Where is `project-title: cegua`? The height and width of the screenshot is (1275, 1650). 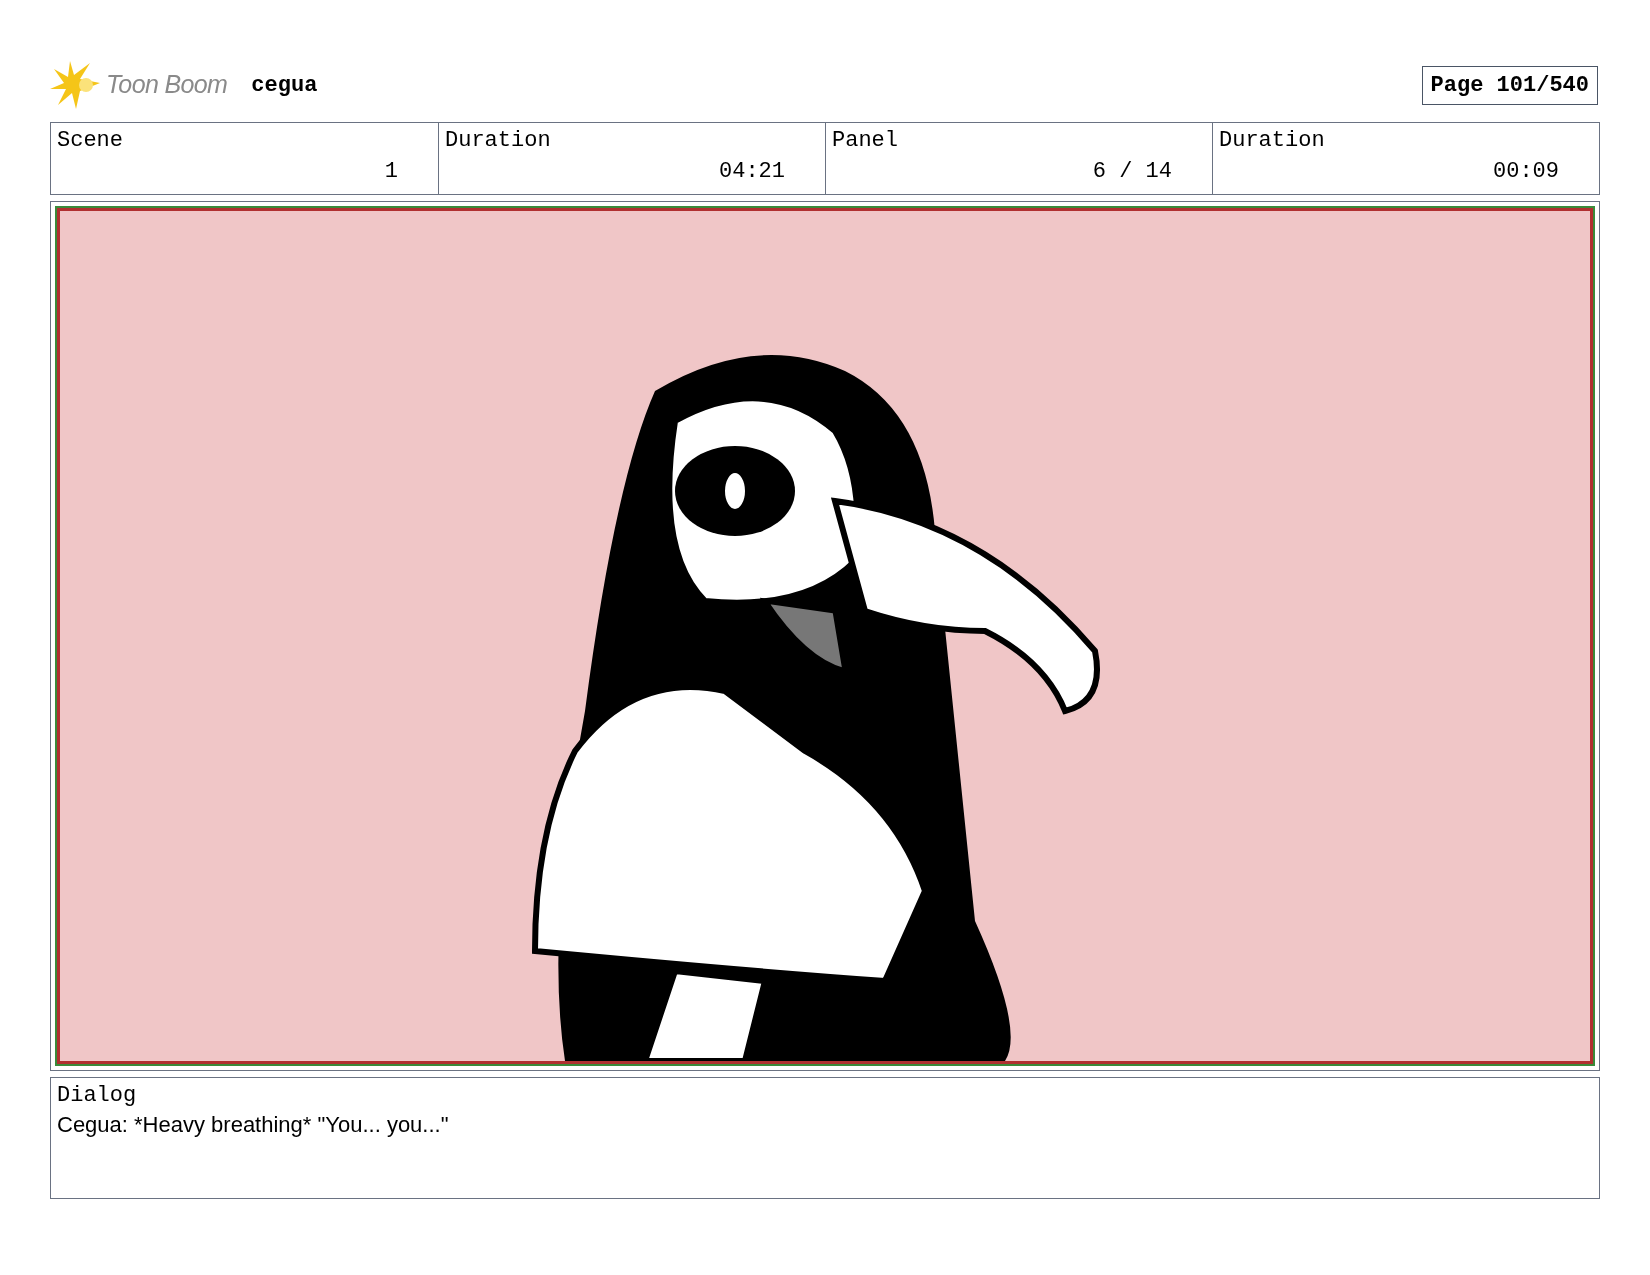 project-title: cegua is located at coordinates (284, 85).